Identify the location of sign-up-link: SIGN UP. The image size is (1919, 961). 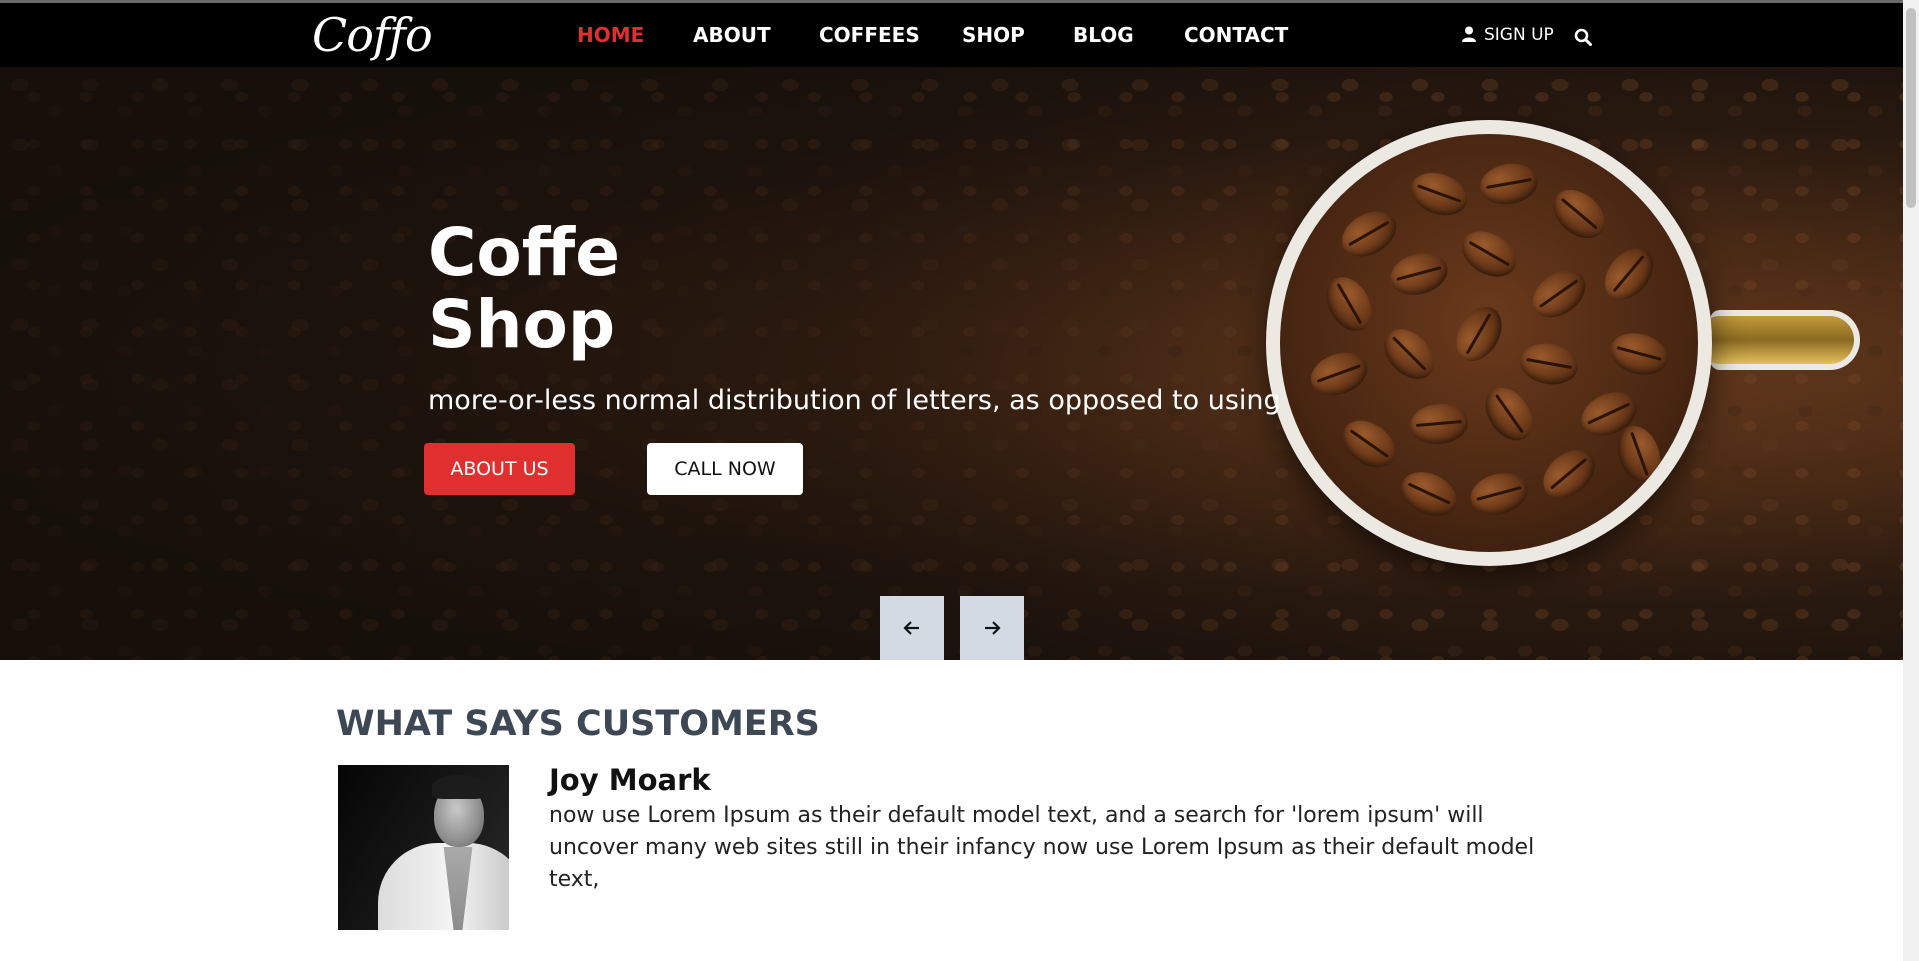
(1508, 35).